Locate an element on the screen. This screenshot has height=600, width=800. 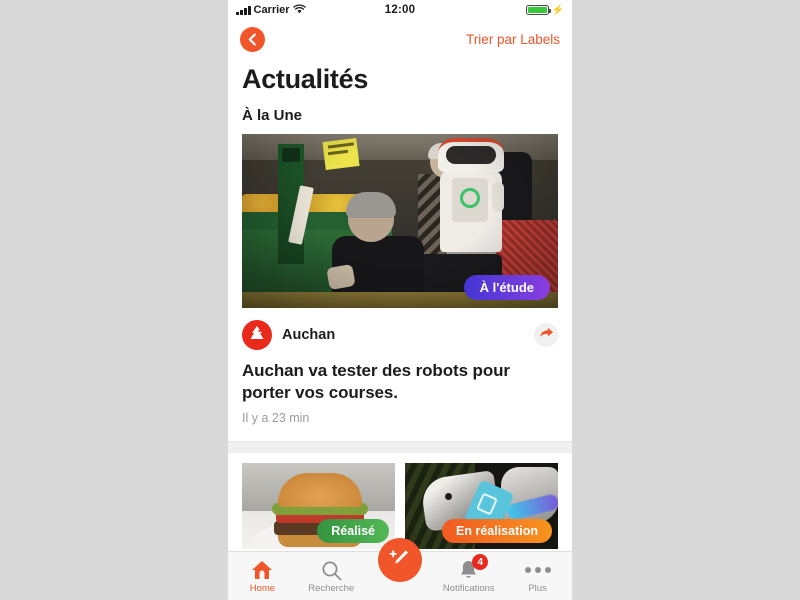
tab-notifications-label: Notifications is located at coordinates (468, 588).